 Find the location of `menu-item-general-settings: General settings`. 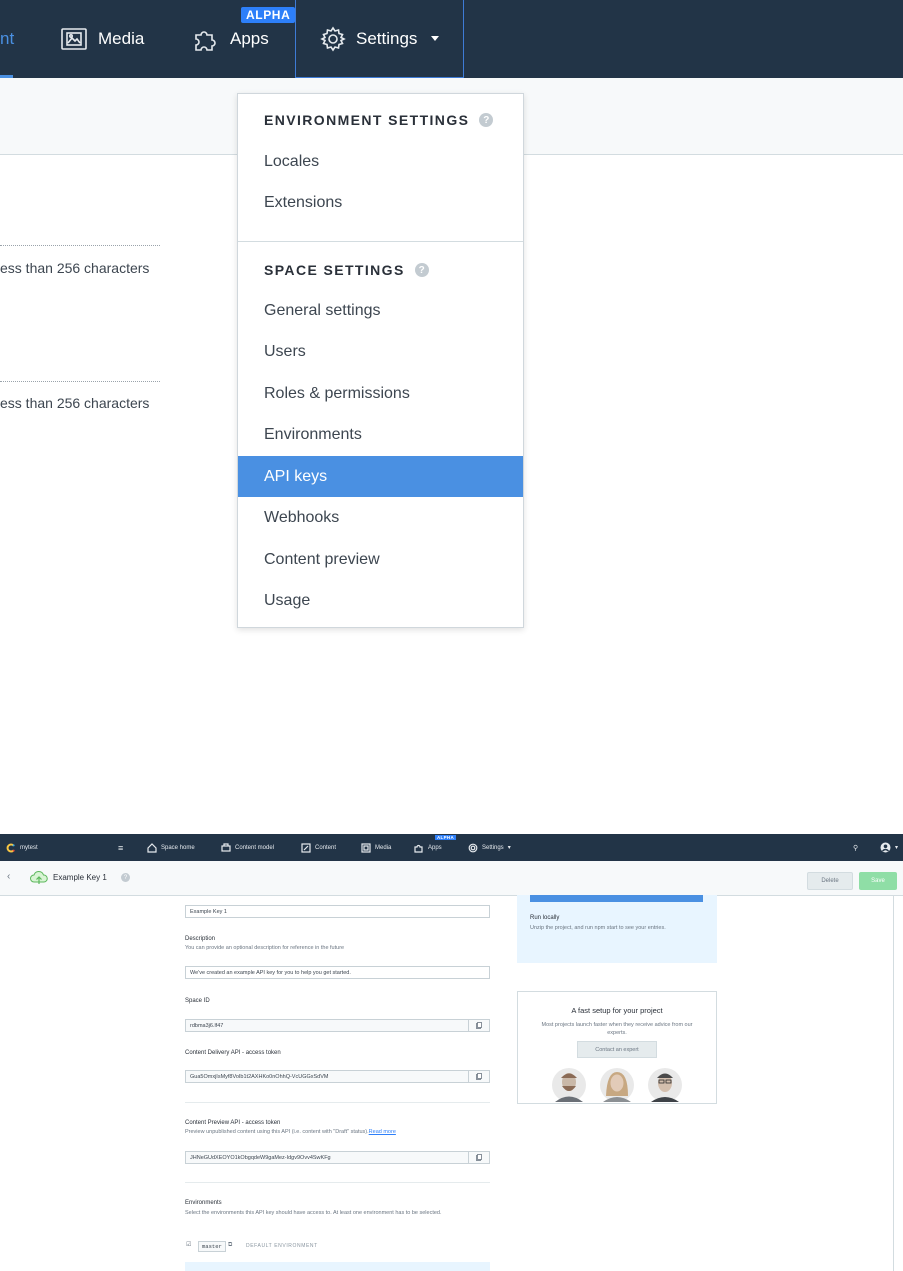

menu-item-general-settings: General settings is located at coordinates (380, 310).